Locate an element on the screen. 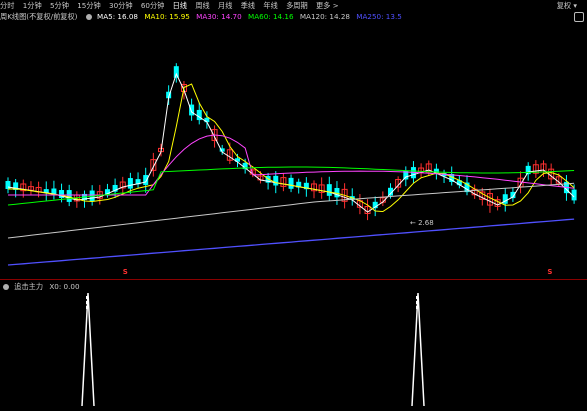 The image size is (587, 411). panel-divider is located at coordinates (293, 279).